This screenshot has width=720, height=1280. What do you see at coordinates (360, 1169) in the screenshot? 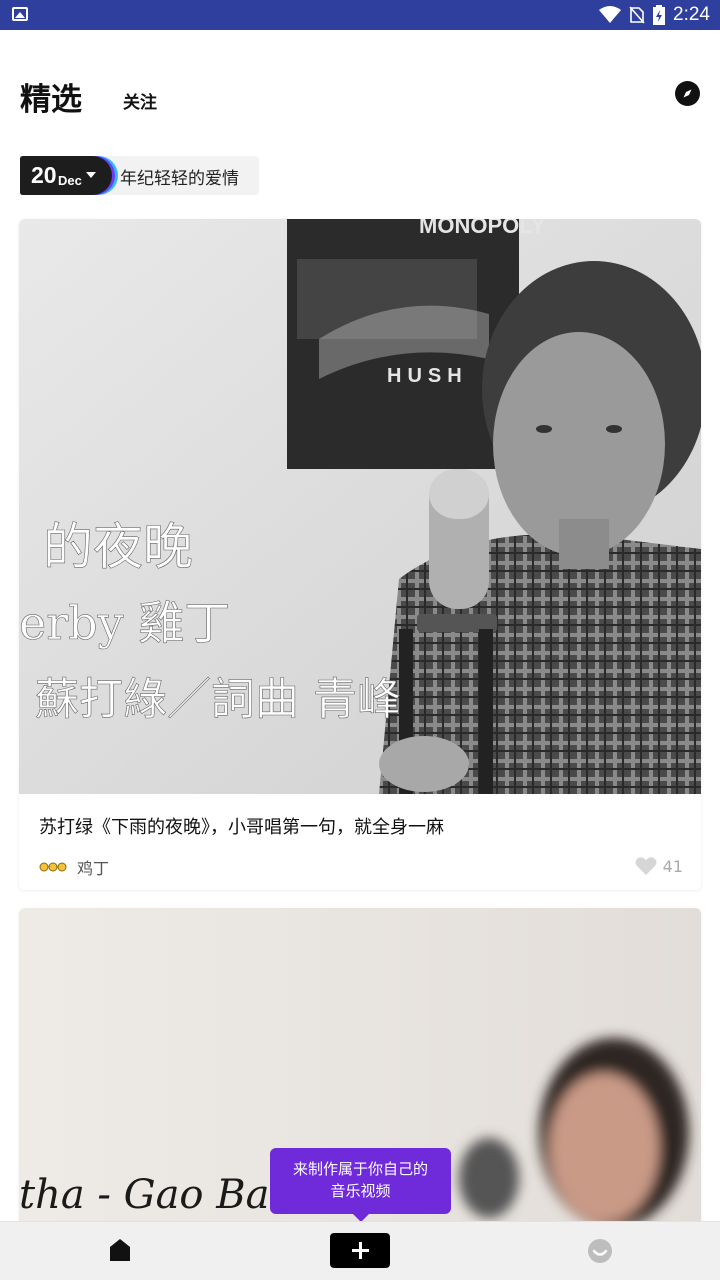
I see `tooltip-line: 来制作属于你自己的` at bounding box center [360, 1169].